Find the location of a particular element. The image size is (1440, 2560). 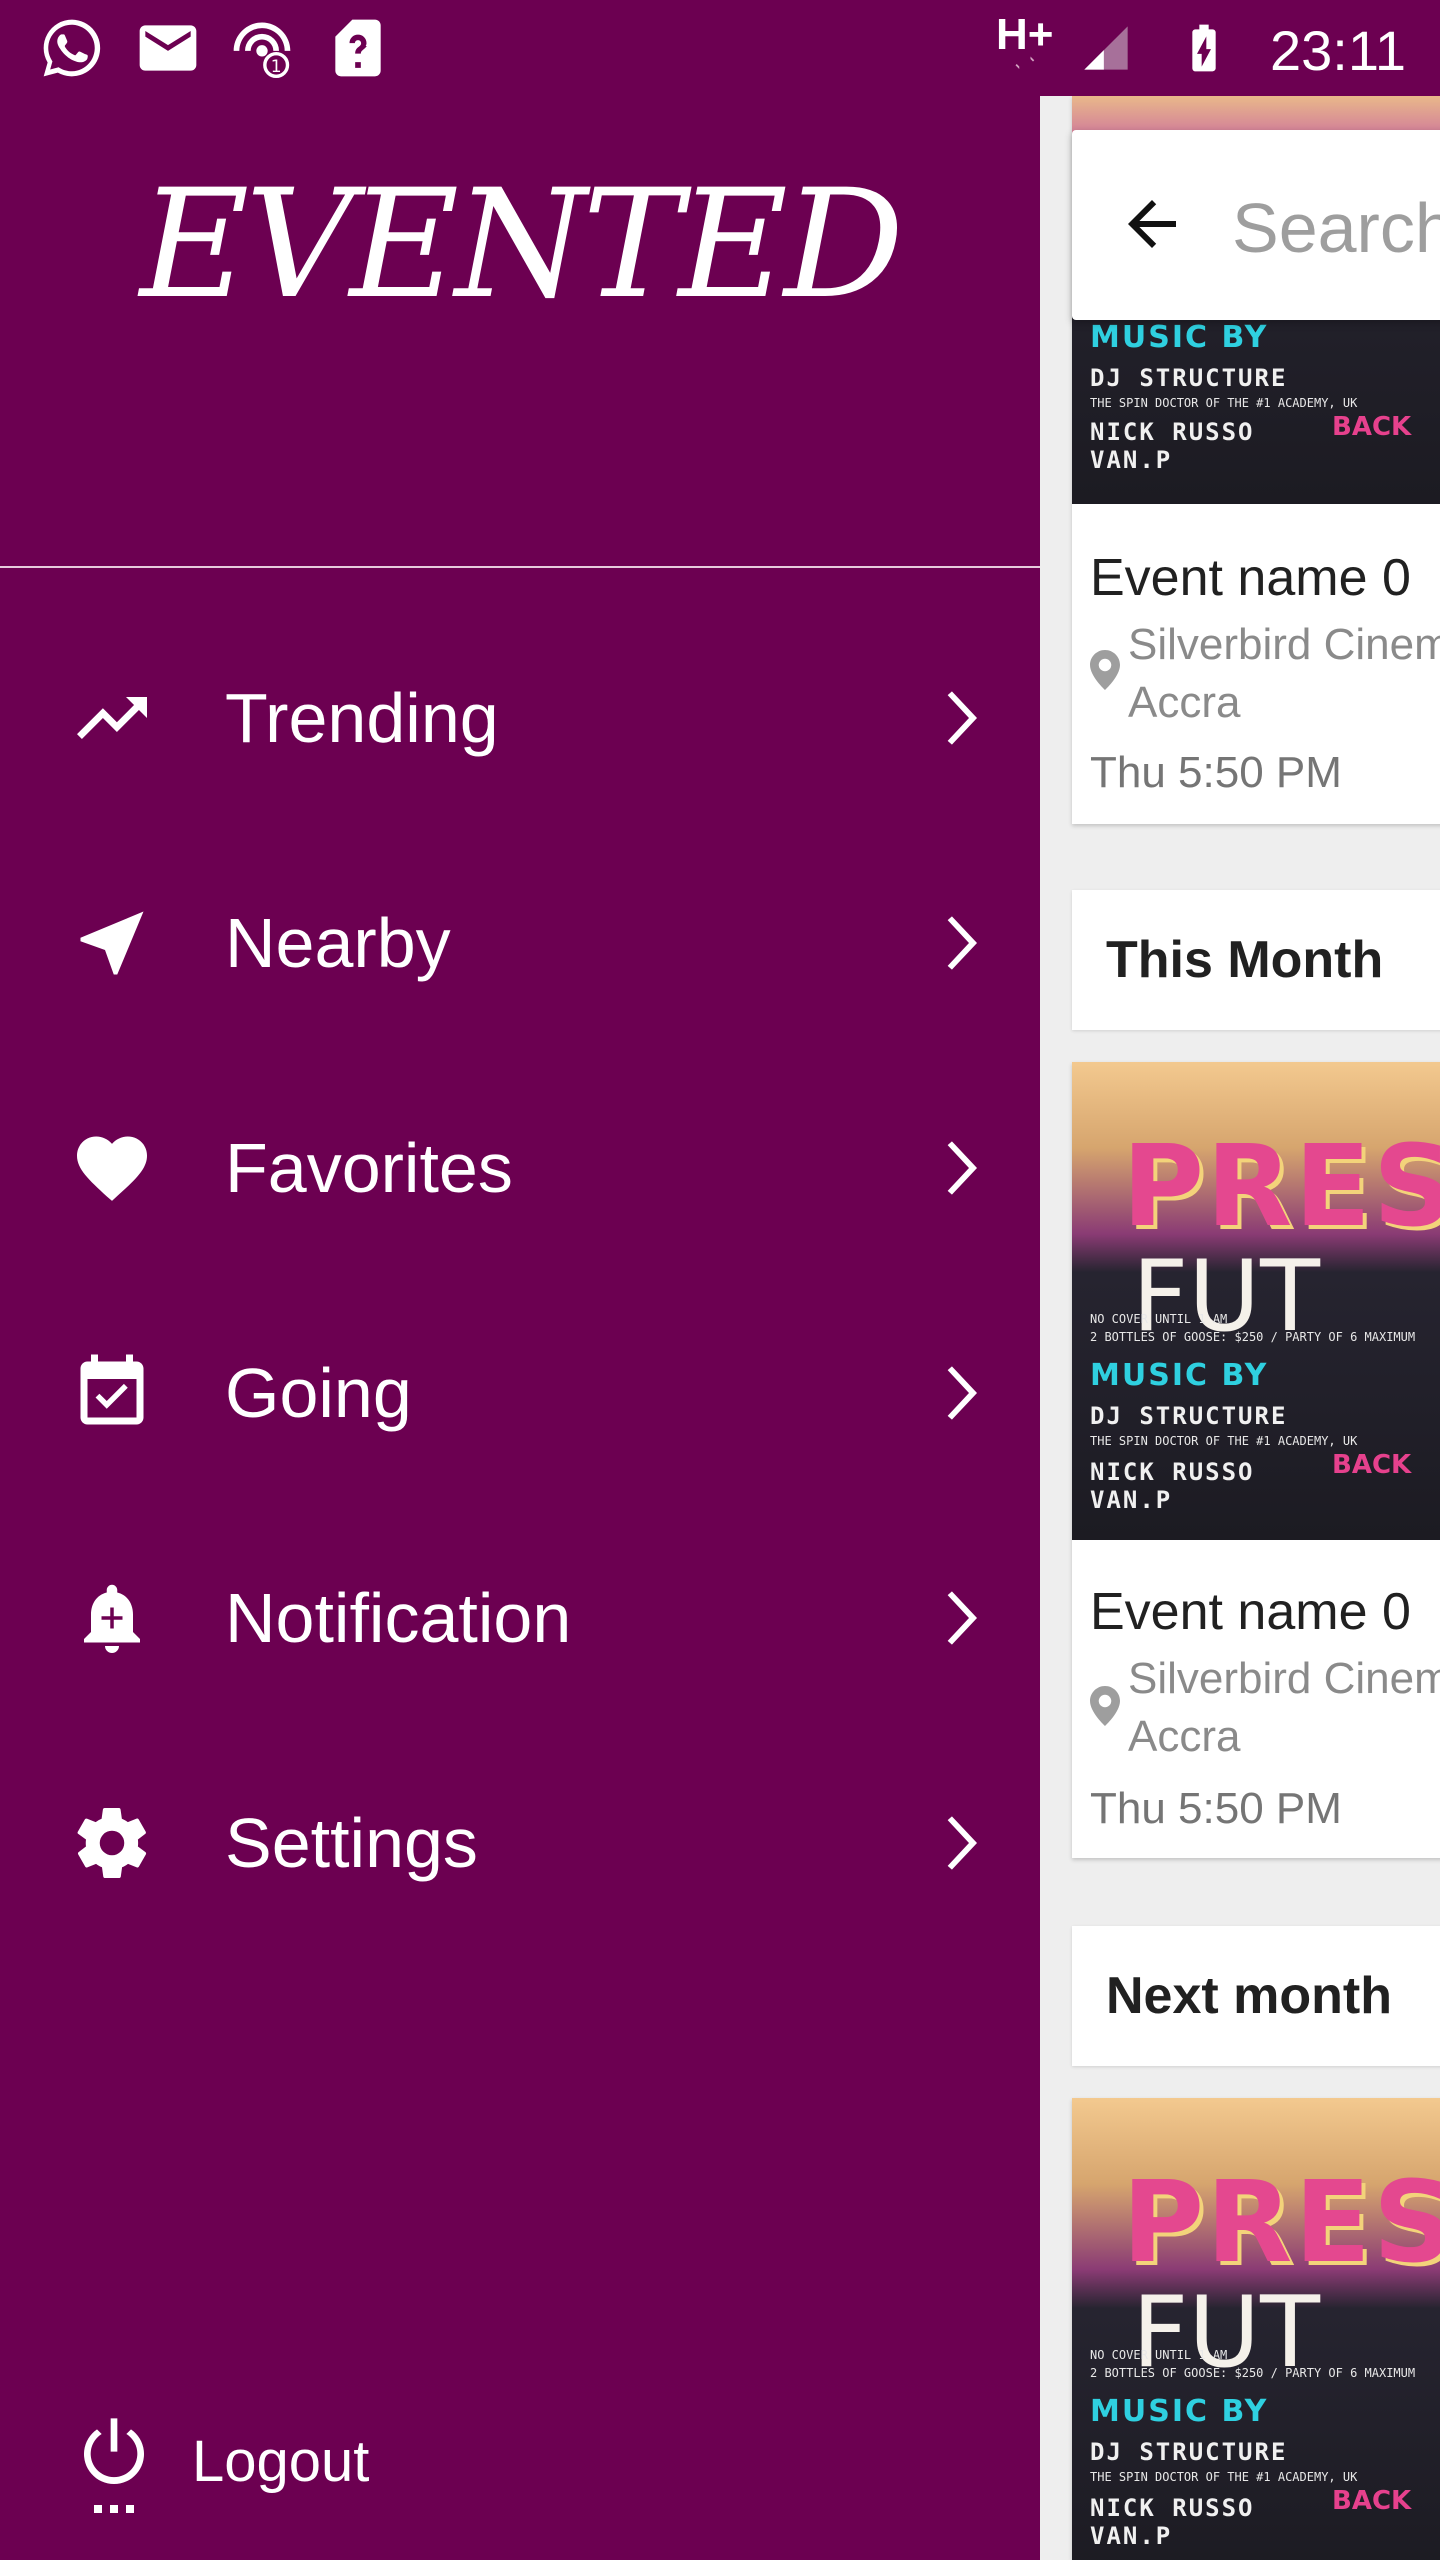

battery-charging-icon is located at coordinates (1204, 48).